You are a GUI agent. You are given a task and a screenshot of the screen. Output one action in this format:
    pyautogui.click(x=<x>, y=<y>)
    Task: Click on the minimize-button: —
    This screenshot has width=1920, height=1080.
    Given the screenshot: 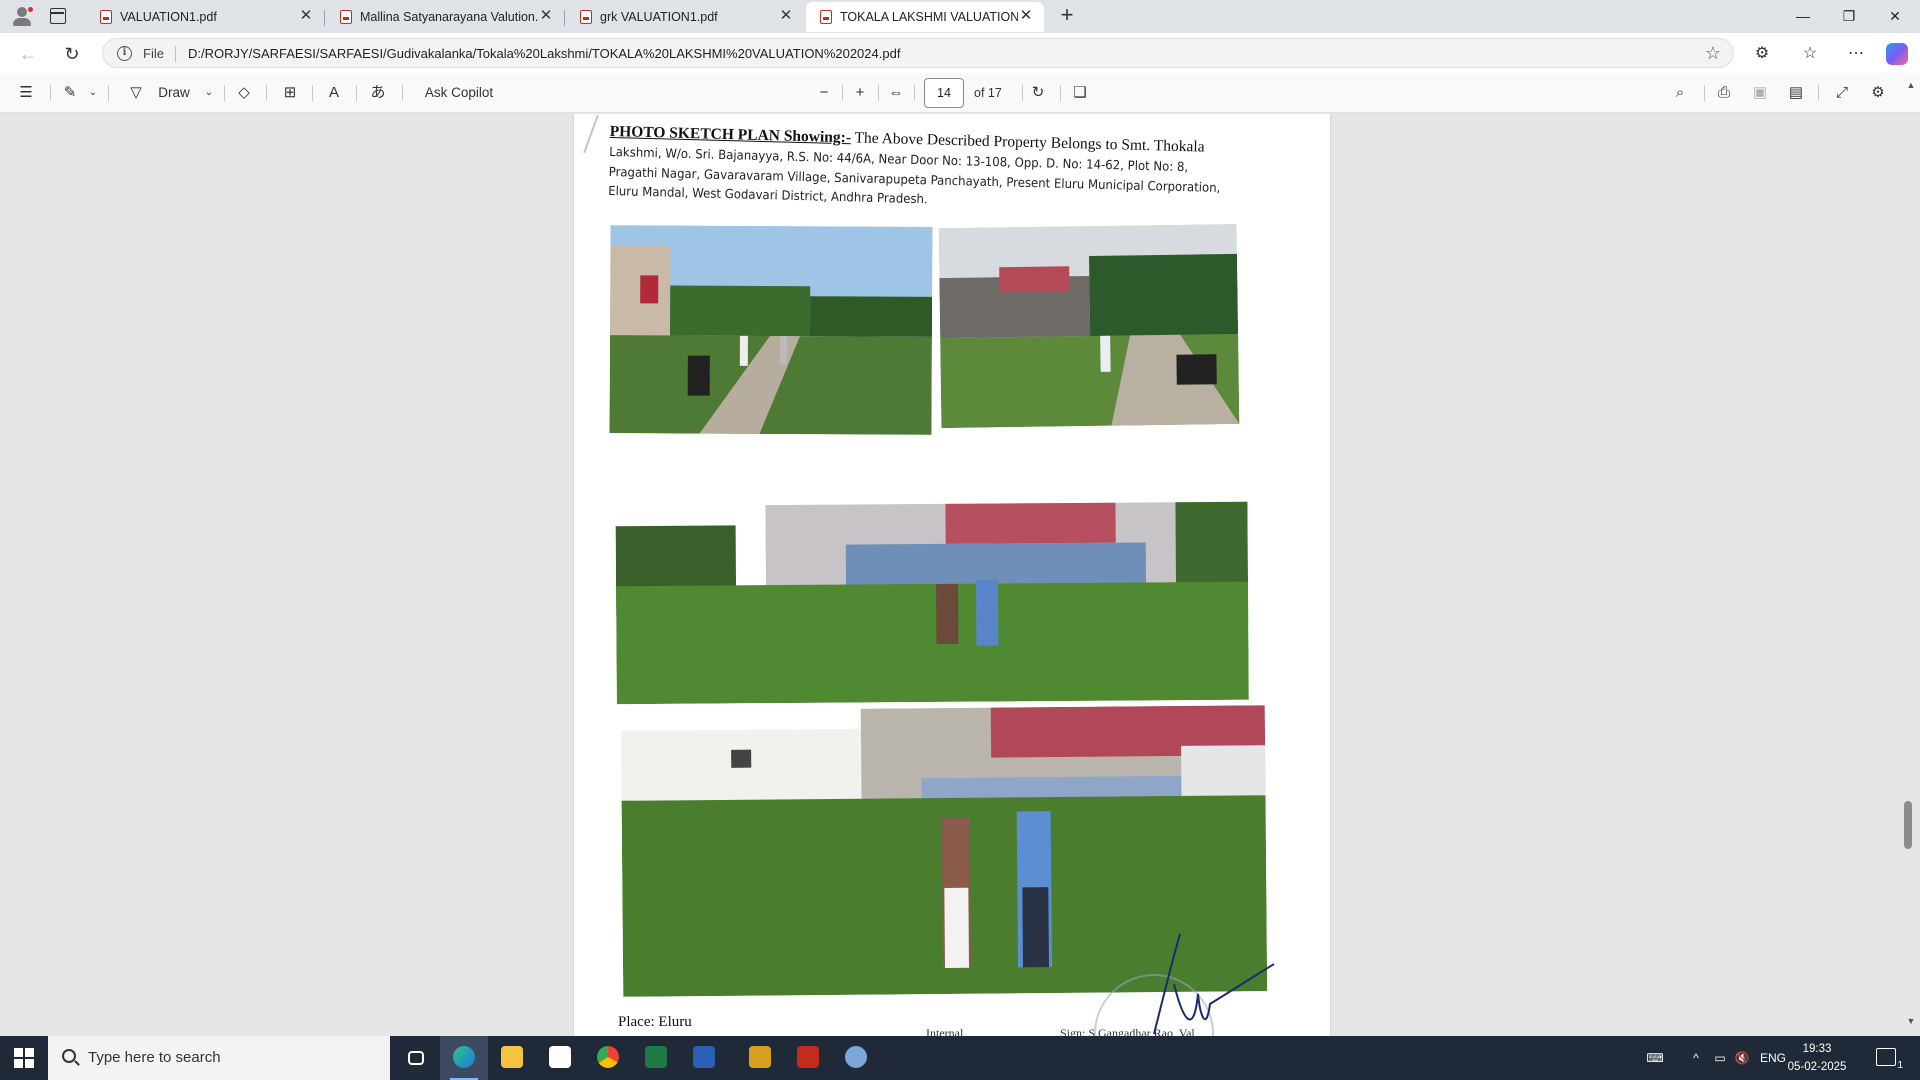 What is the action you would take?
    pyautogui.click(x=1803, y=16)
    